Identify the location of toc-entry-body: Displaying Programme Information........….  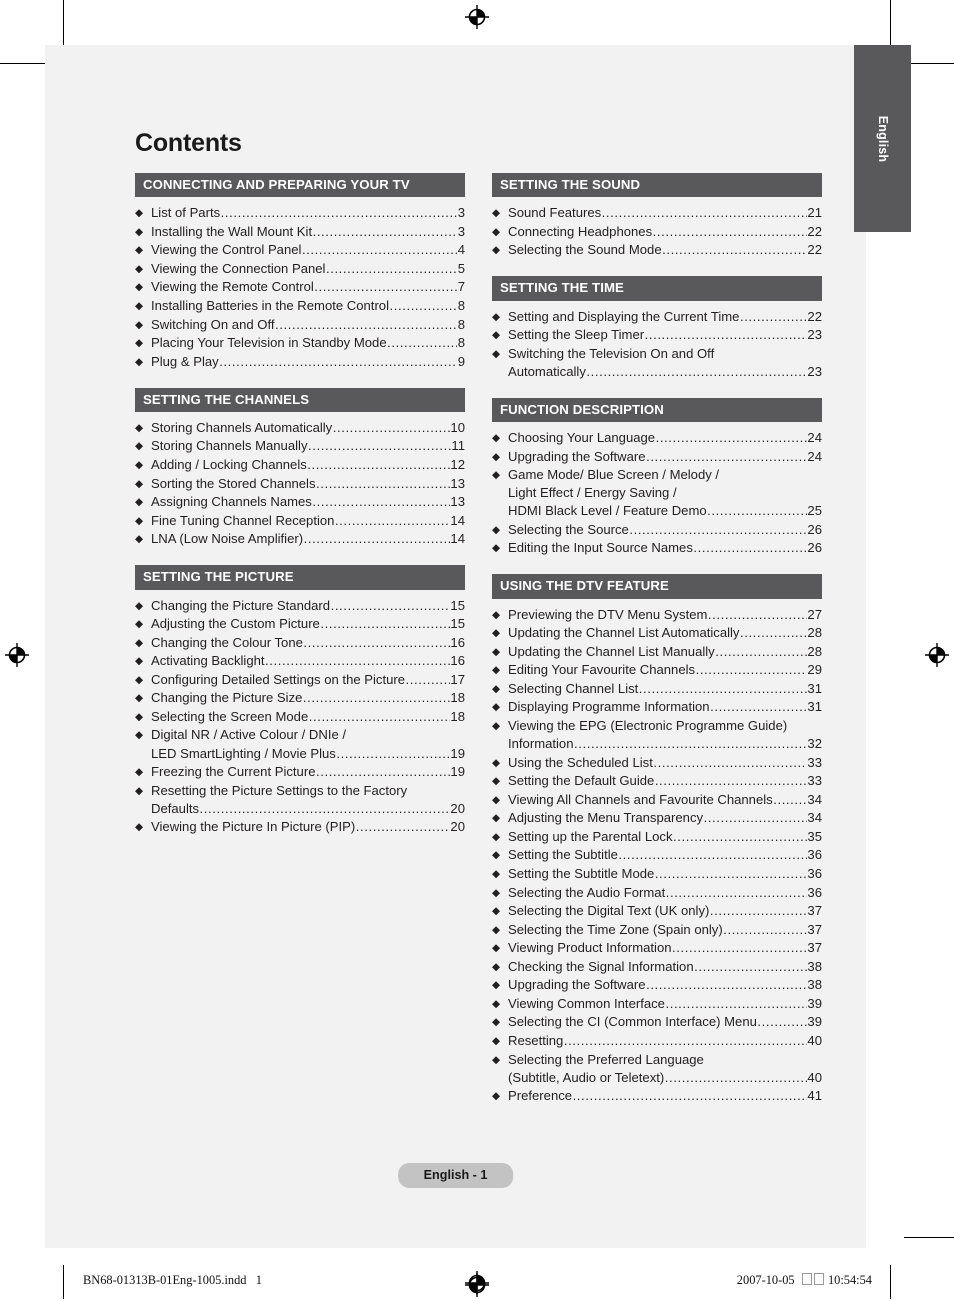
(665, 707).